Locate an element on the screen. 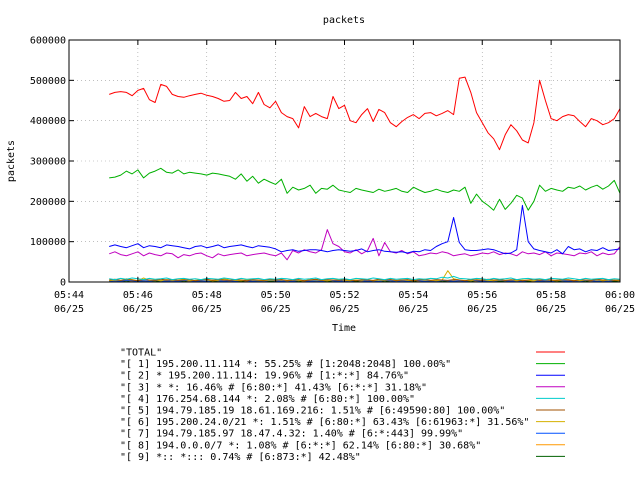 This screenshot has width=640, height=480. x-tick-label-time: 05:52 is located at coordinates (344, 295).